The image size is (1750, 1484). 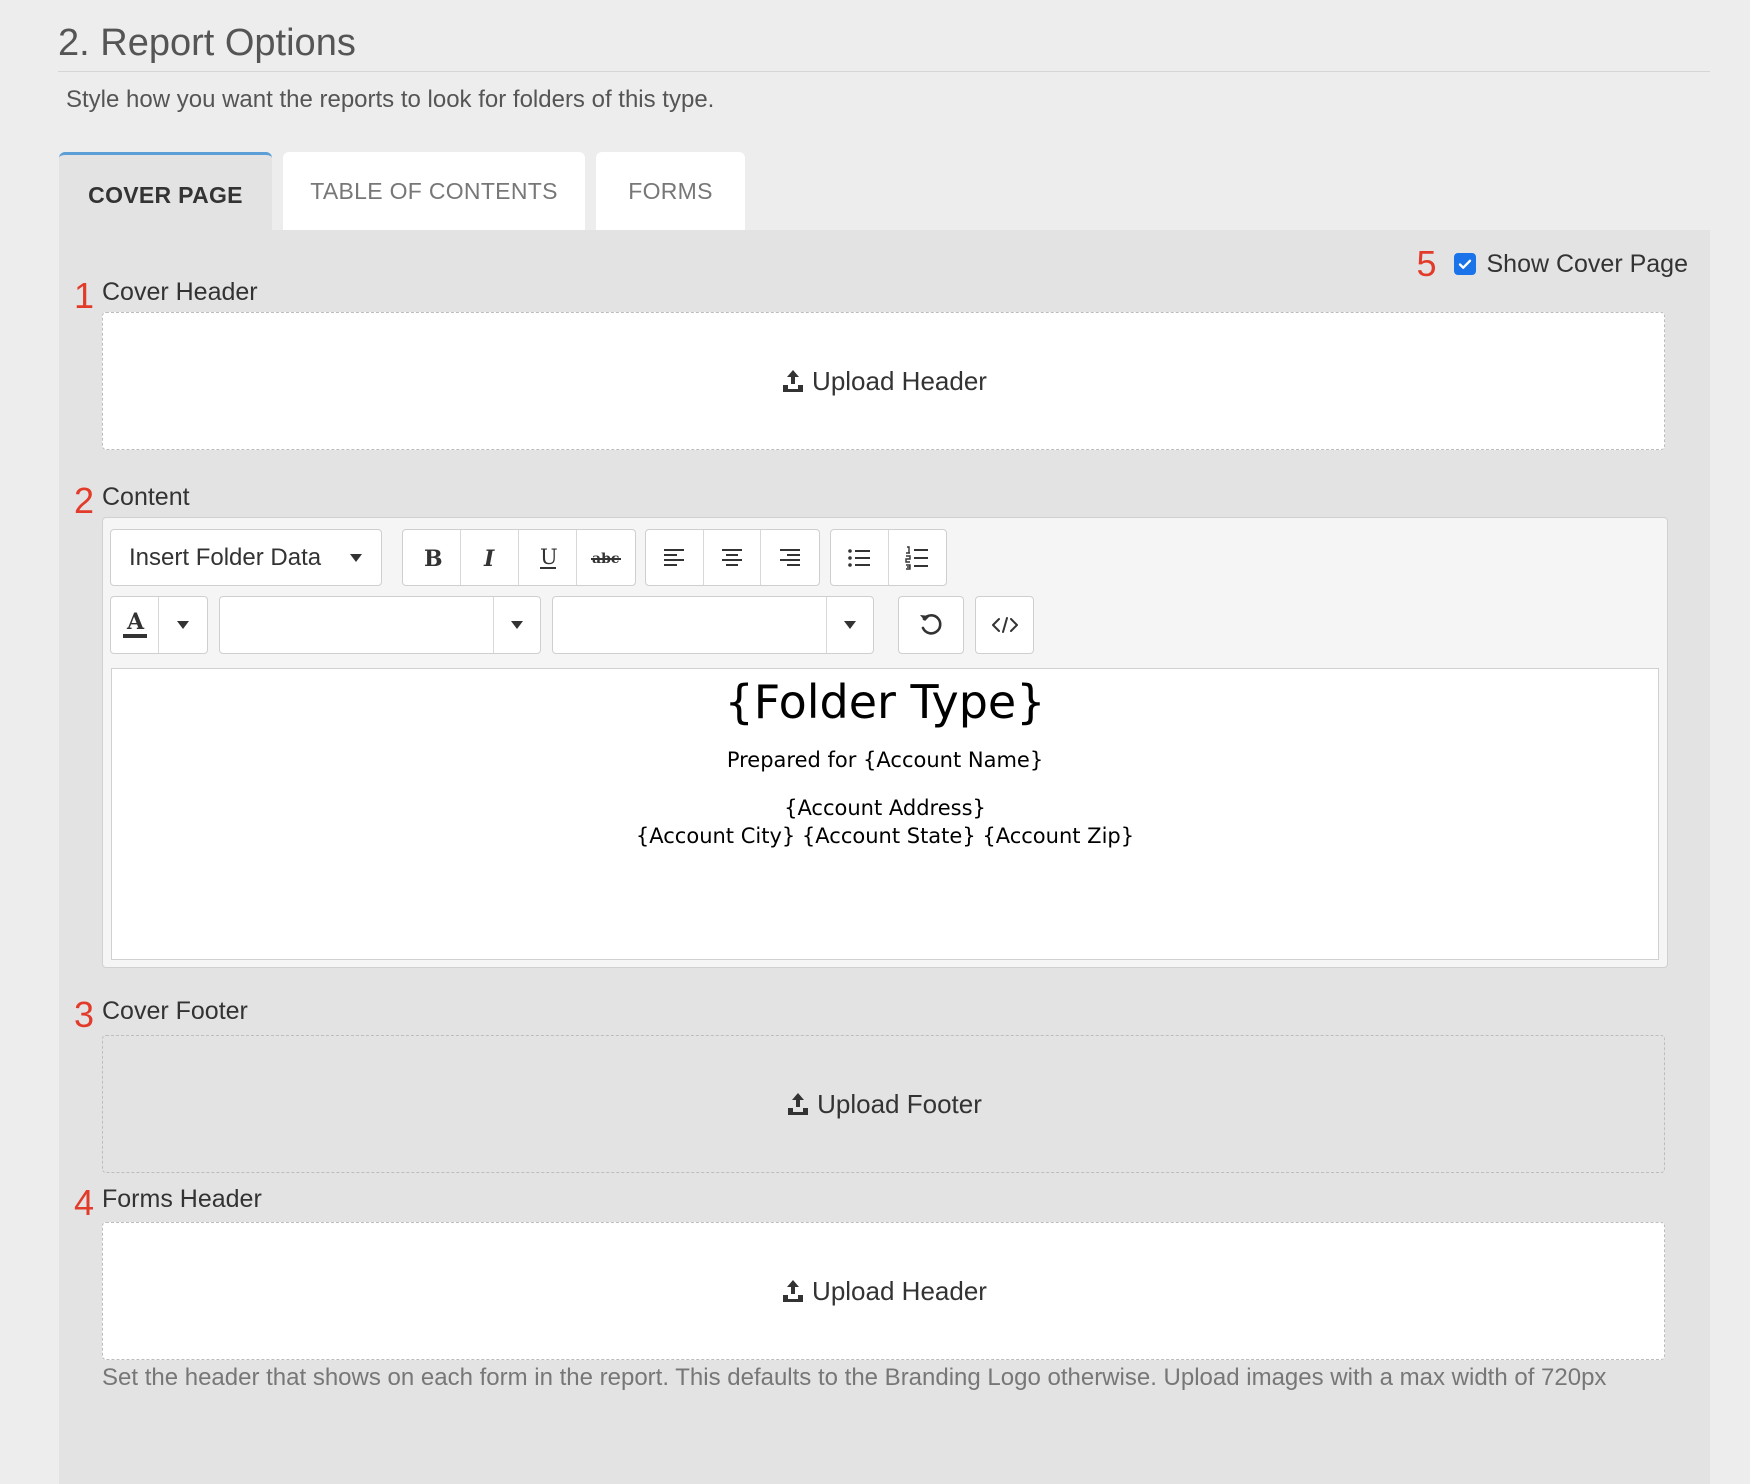 What do you see at coordinates (165, 195) in the screenshot?
I see `tab-label: COVER PAGE` at bounding box center [165, 195].